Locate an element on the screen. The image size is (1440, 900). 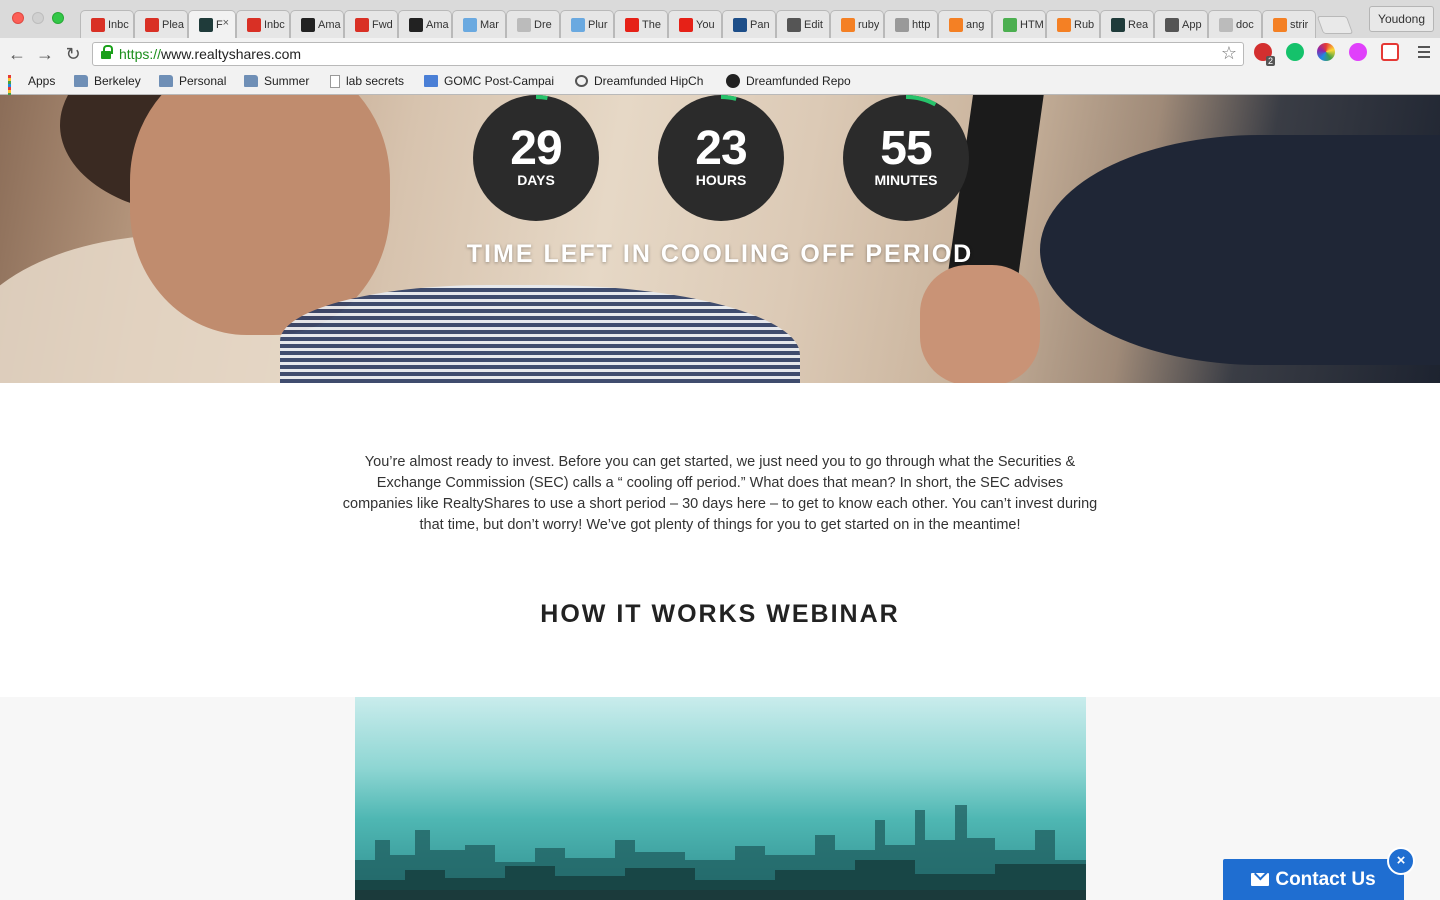
webinar-video-thumbnail is located at coordinates (720, 798).